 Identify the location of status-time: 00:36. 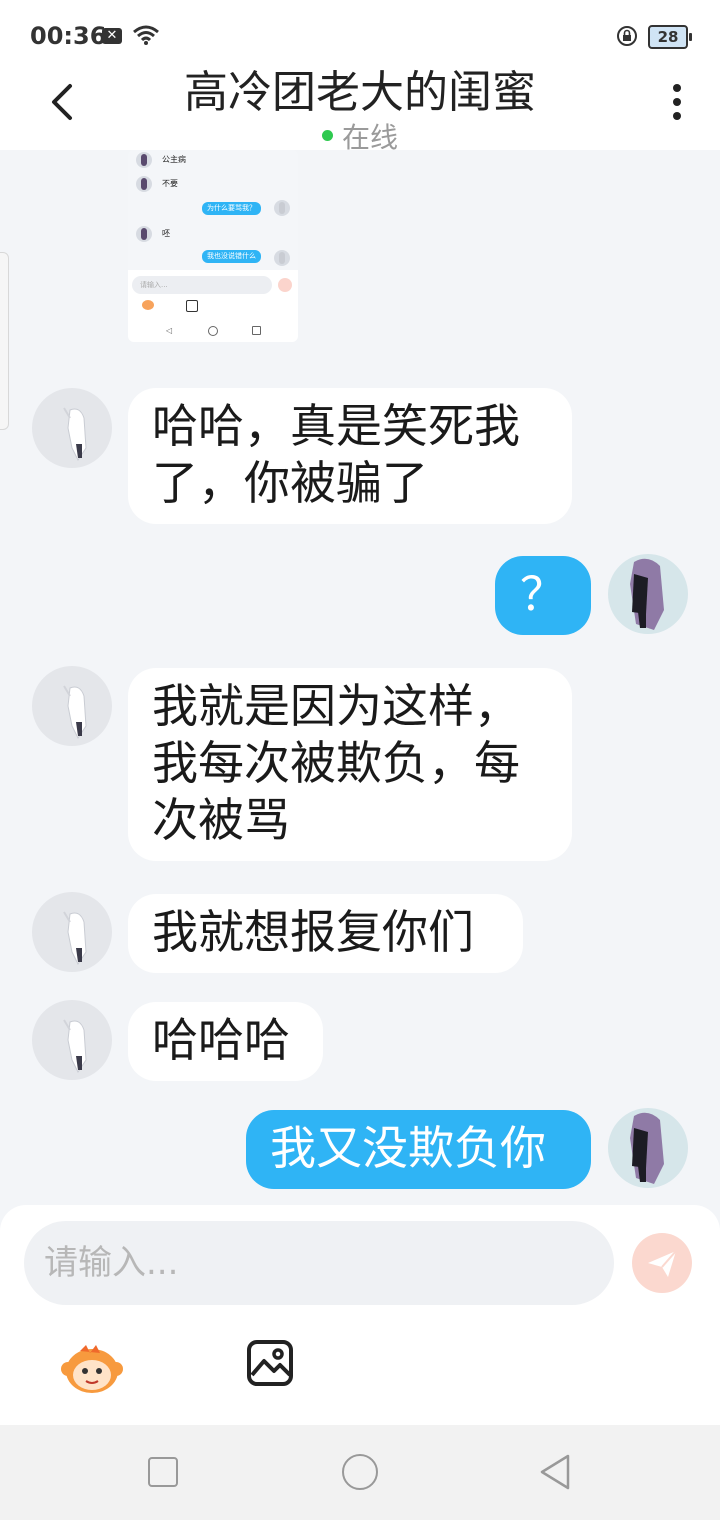
(68, 36).